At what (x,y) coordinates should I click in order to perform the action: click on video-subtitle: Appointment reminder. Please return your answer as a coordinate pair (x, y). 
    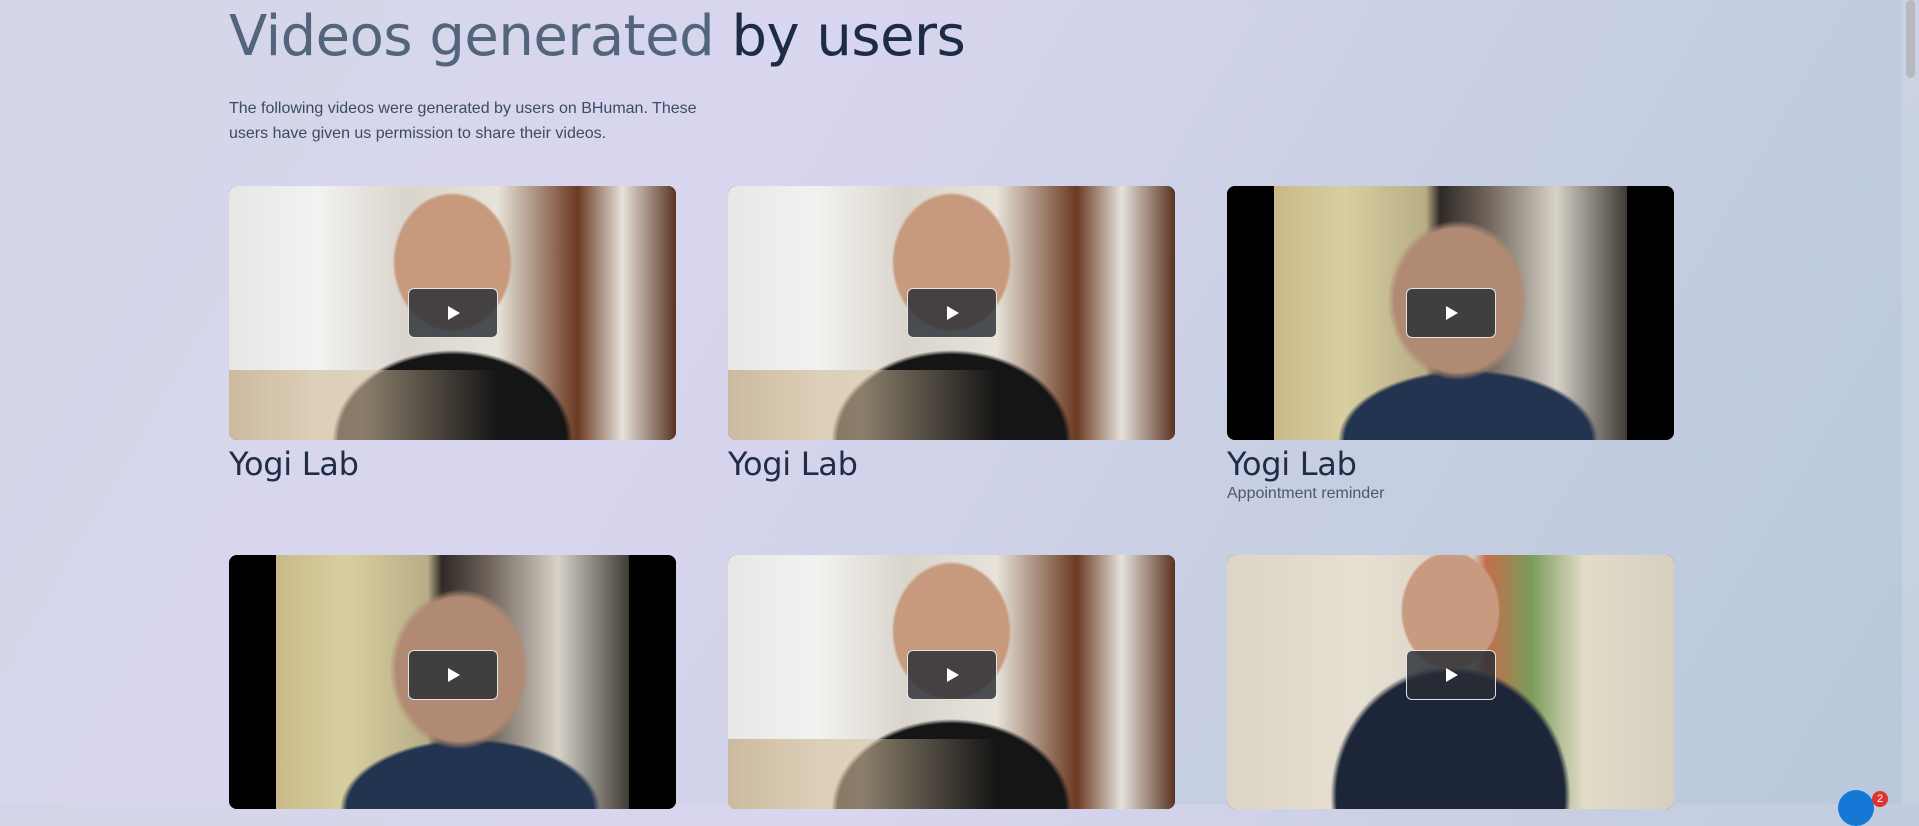
    Looking at the image, I should click on (1306, 493).